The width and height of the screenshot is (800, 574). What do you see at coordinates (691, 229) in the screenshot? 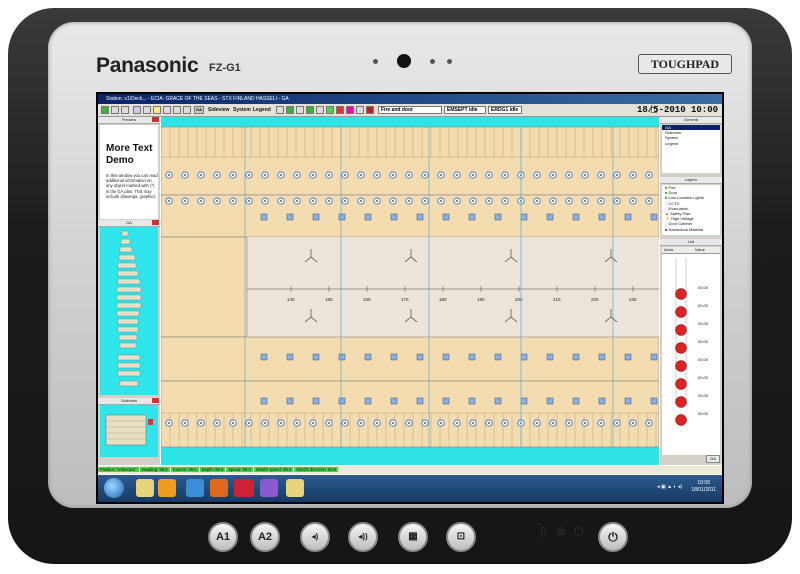
I see `layer-hazardous: ■ Hazardous Material` at bounding box center [691, 229].